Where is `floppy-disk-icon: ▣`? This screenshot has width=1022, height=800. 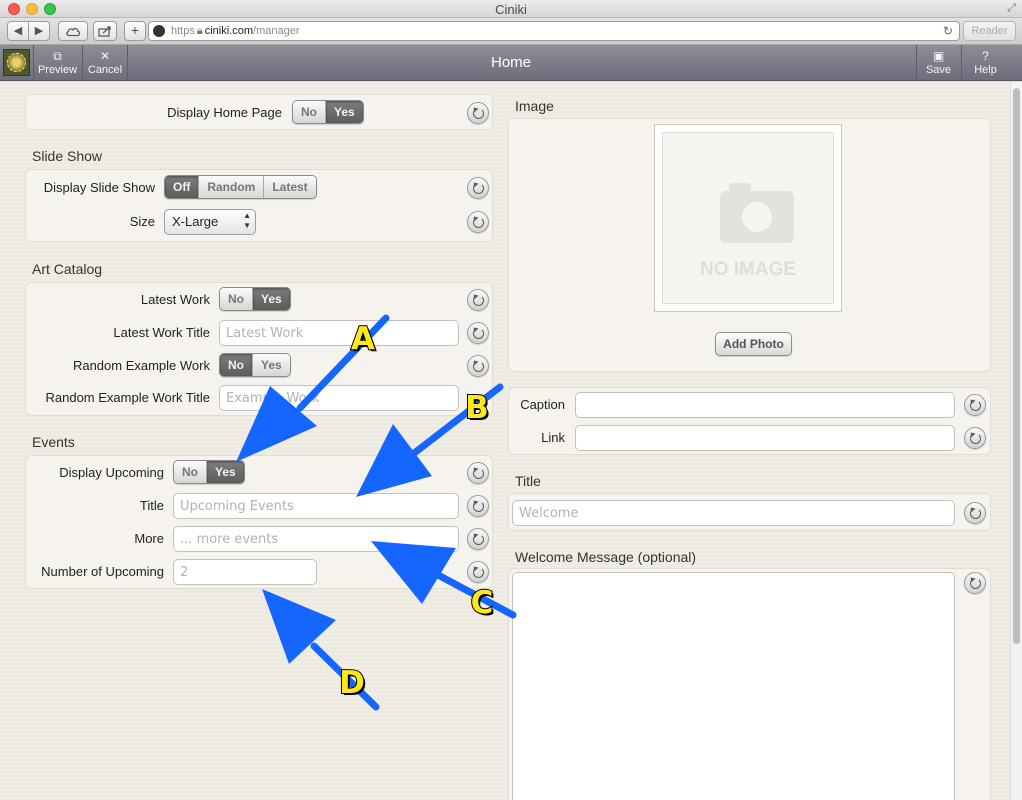
floppy-disk-icon: ▣ is located at coordinates (938, 56).